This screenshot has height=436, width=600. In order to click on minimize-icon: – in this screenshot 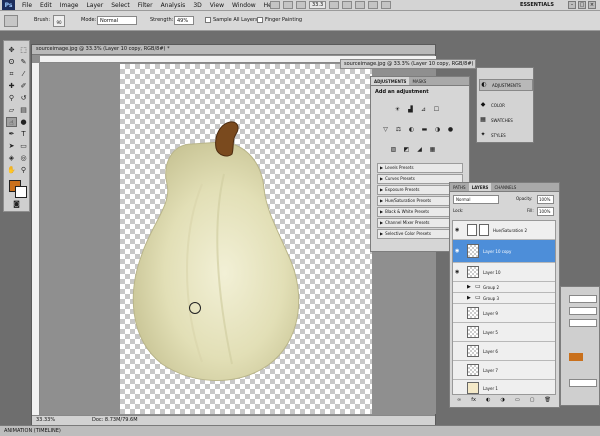, I will do `click(572, 5)`.